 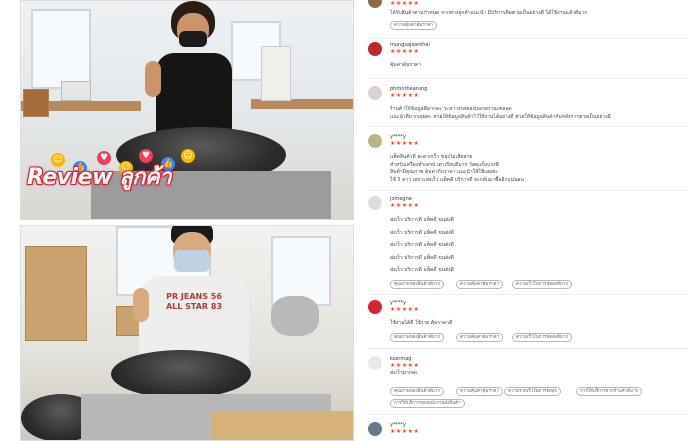 I want to click on review-tag: การให้บริการของพนักงานส่งสินค้า, so click(x=427, y=403).